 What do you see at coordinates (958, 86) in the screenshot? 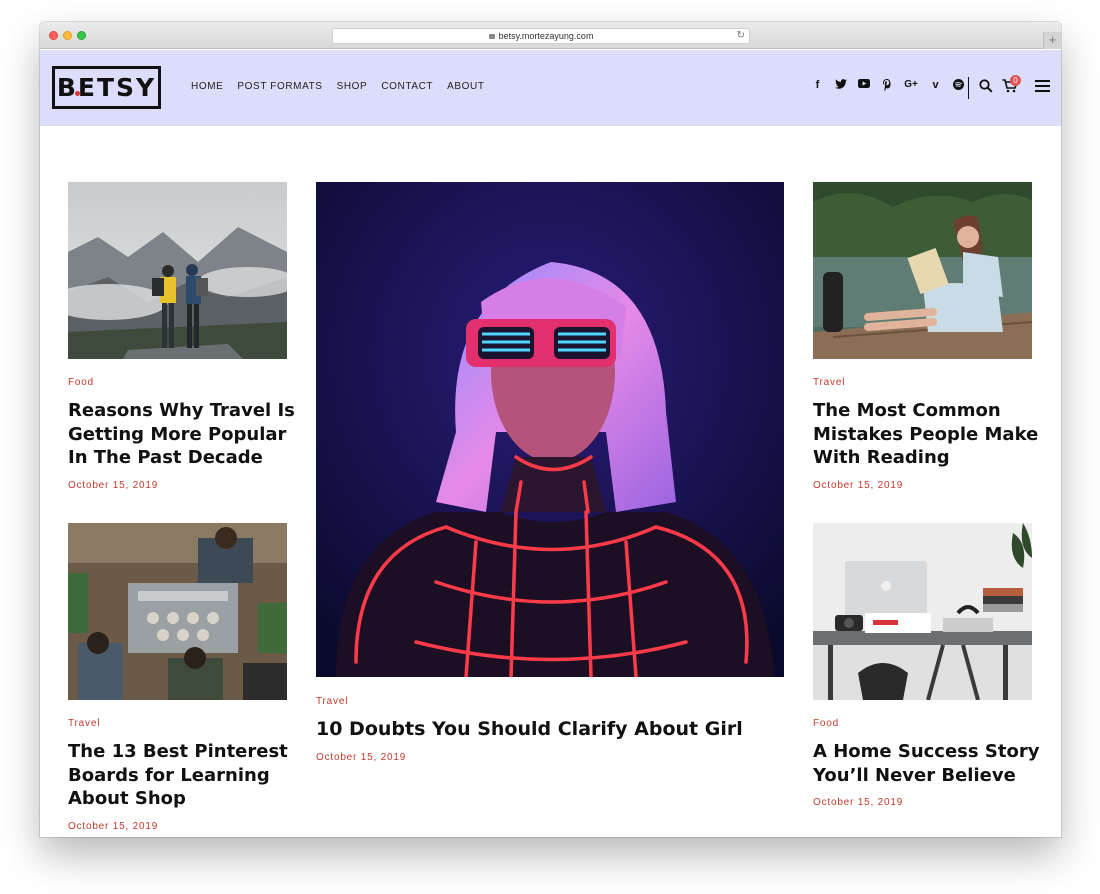
I see `spotify-icon` at bounding box center [958, 86].